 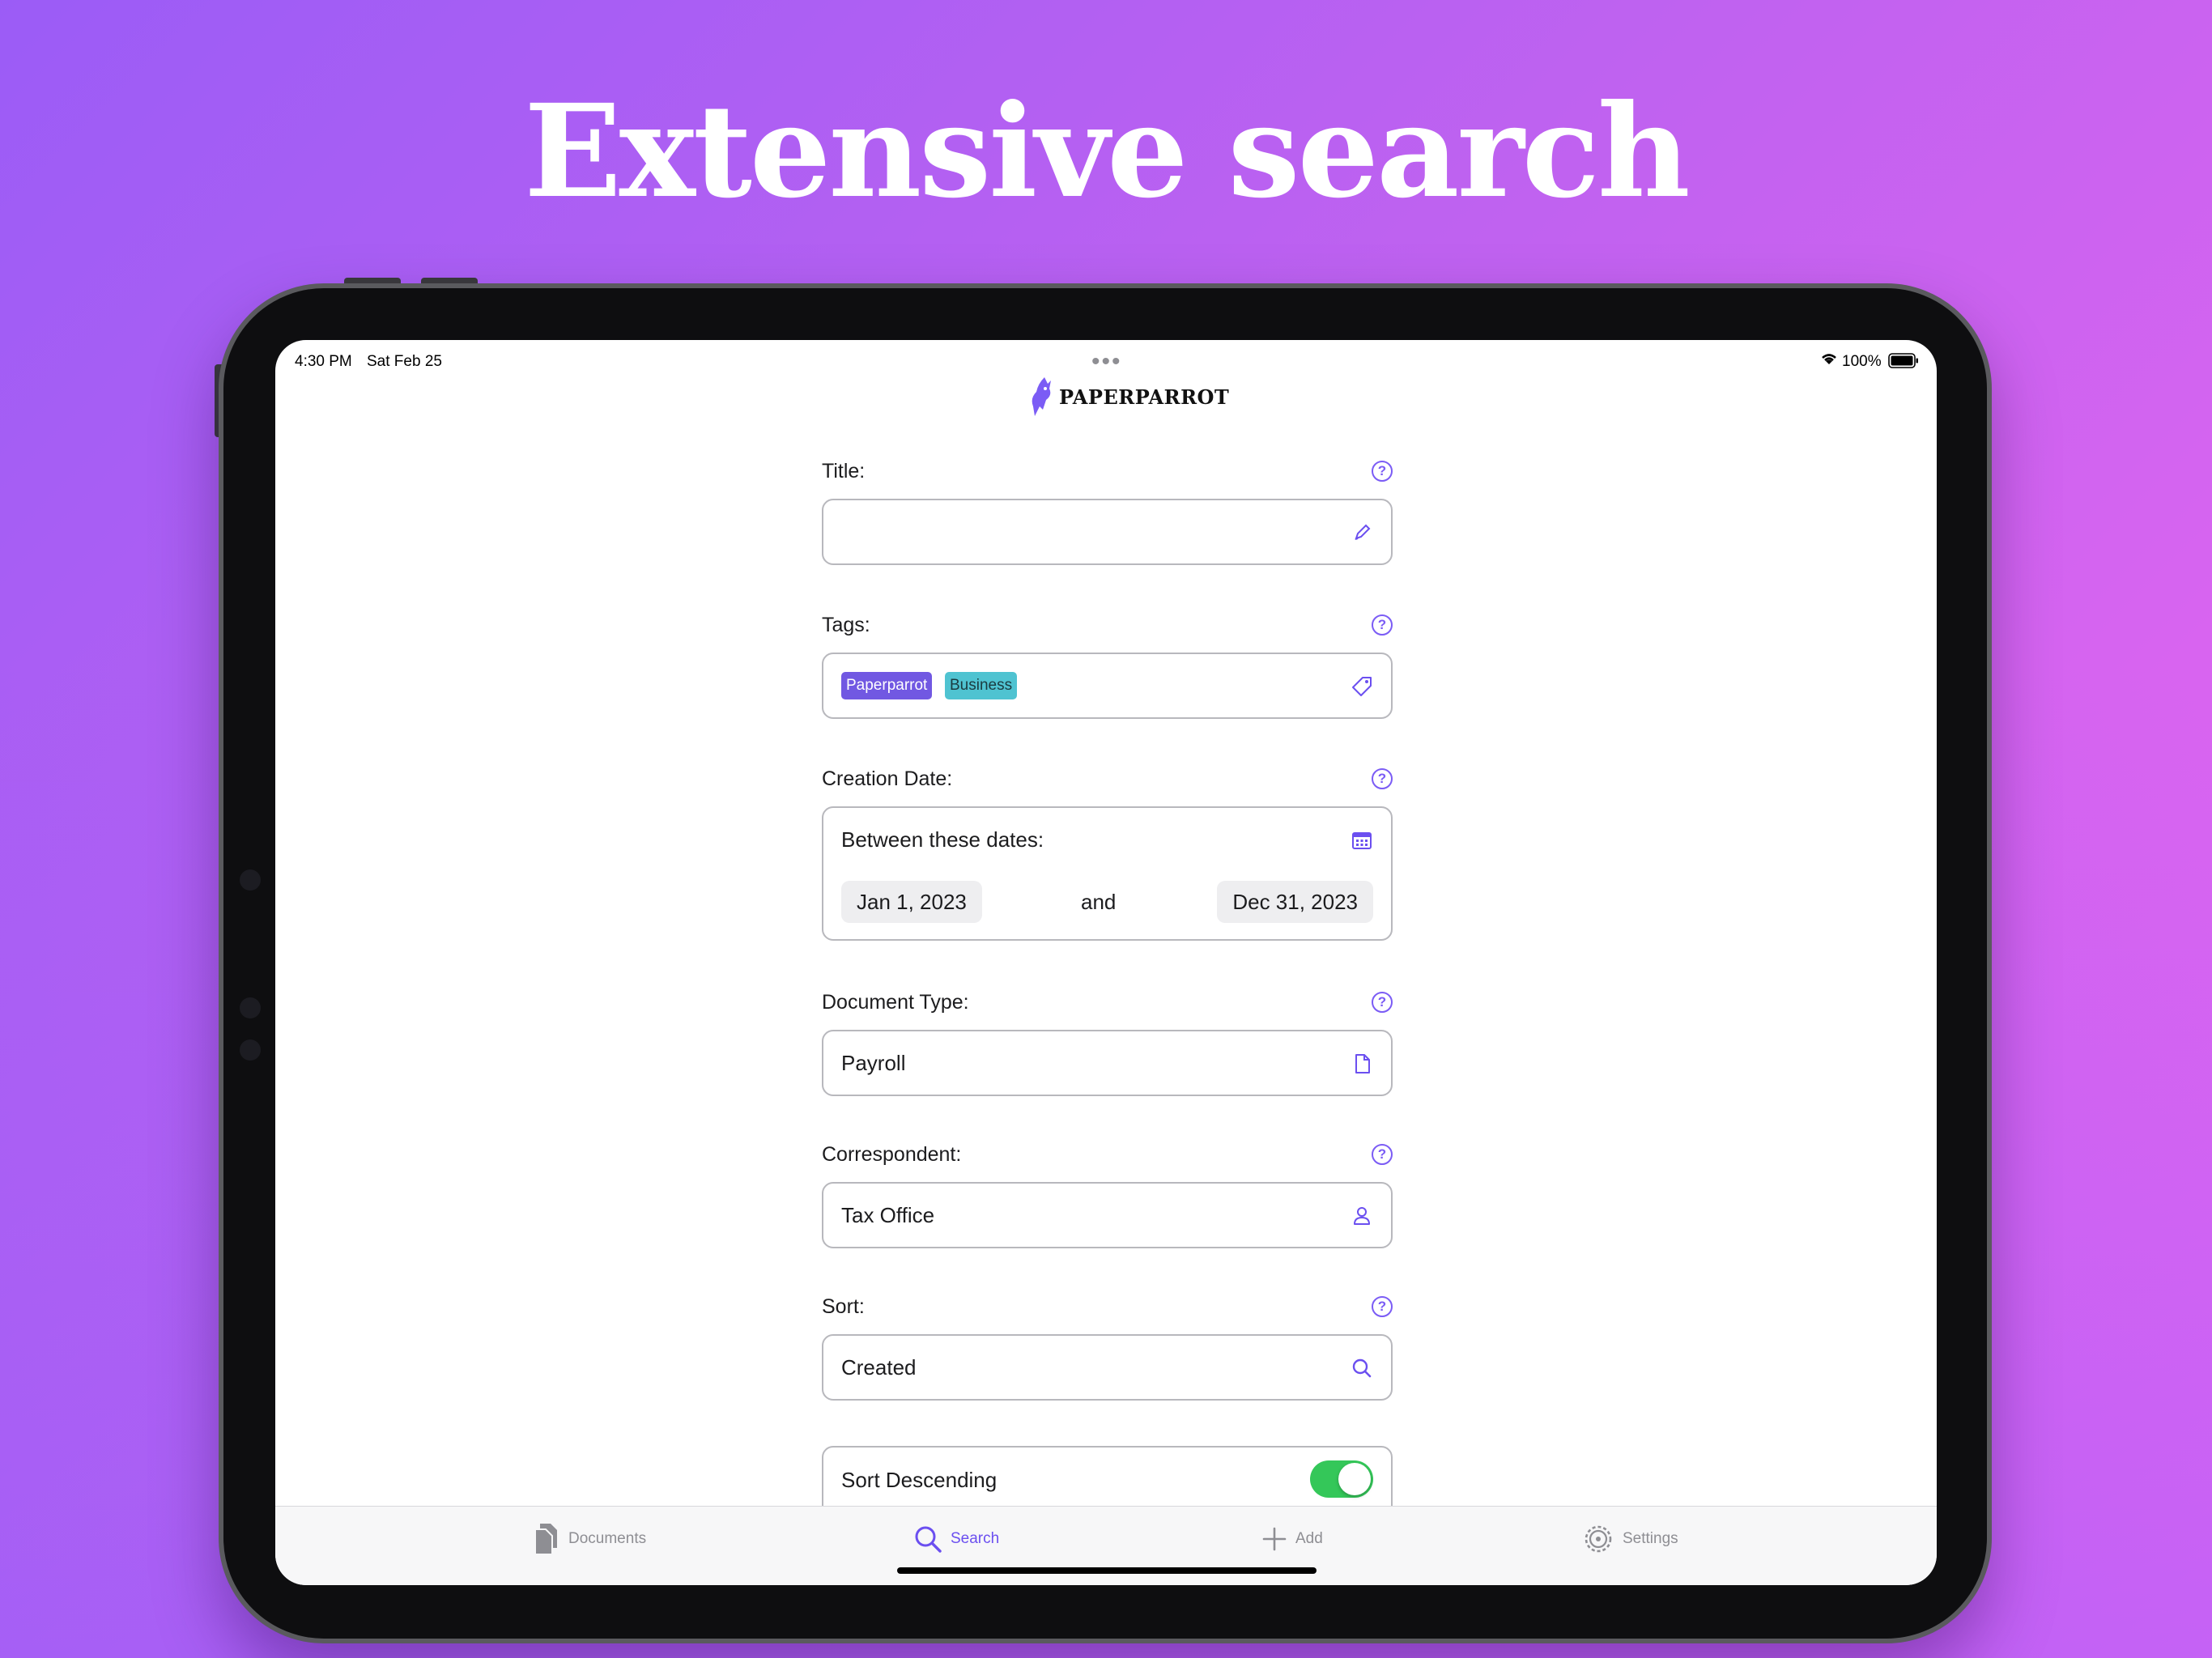 I want to click on date-connector: and, so click(x=1099, y=902).